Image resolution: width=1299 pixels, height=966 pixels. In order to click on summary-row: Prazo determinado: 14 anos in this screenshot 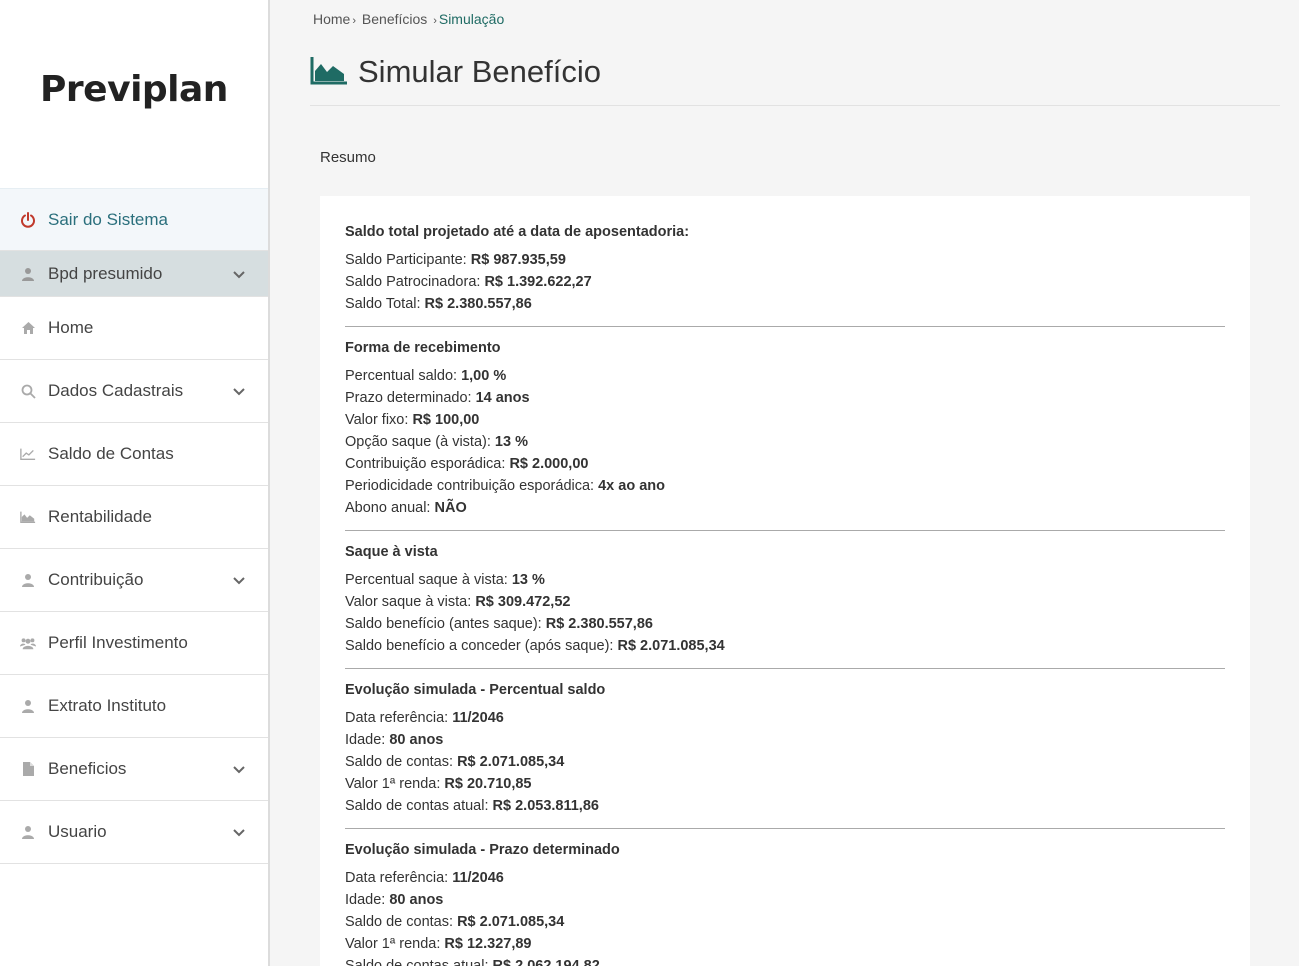, I will do `click(785, 398)`.